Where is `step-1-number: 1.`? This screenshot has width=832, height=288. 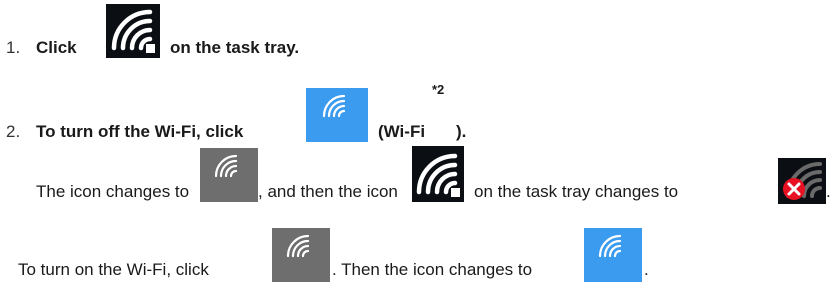
step-1-number: 1. is located at coordinates (13, 47).